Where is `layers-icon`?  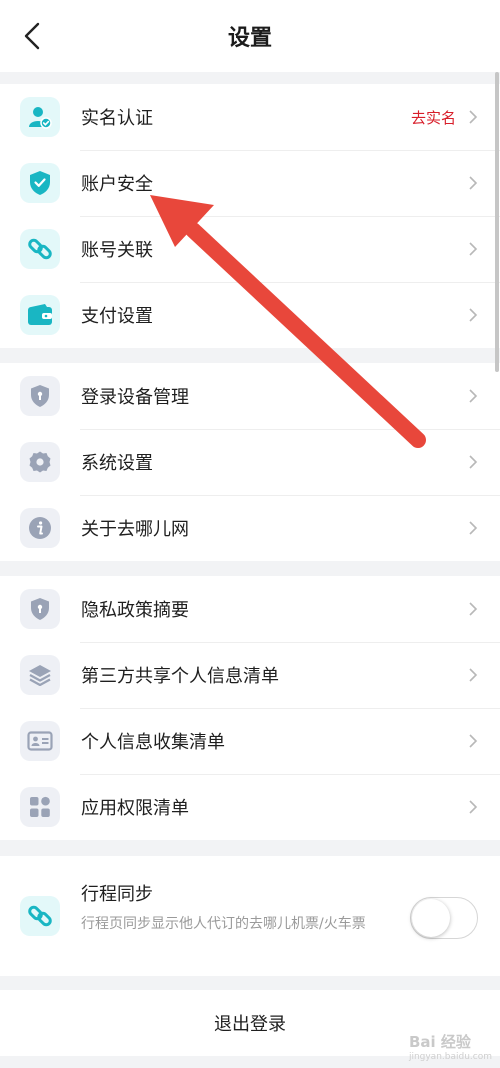
layers-icon is located at coordinates (40, 675).